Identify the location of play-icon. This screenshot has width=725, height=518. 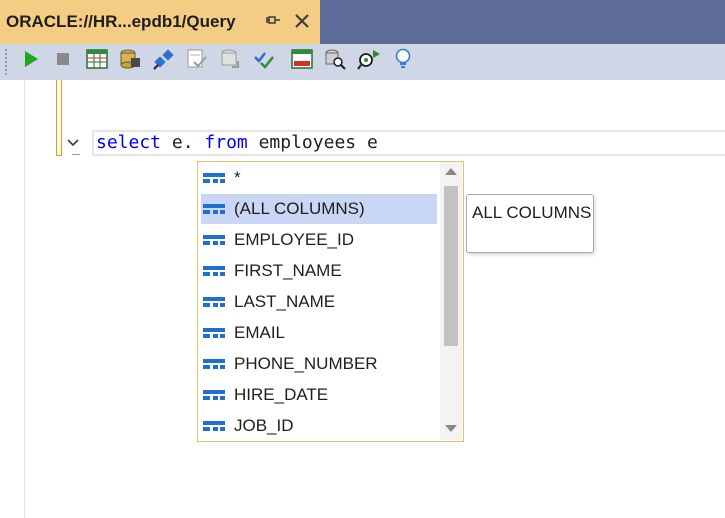
(31, 61).